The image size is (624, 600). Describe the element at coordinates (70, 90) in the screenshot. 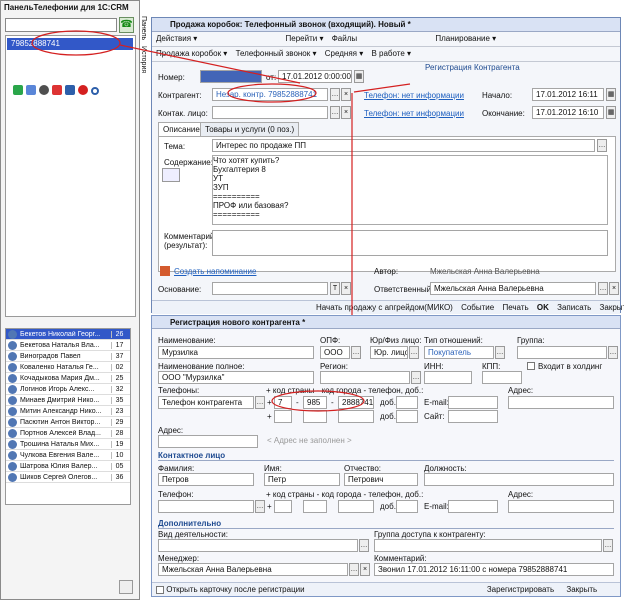

I see `card-icon` at that location.